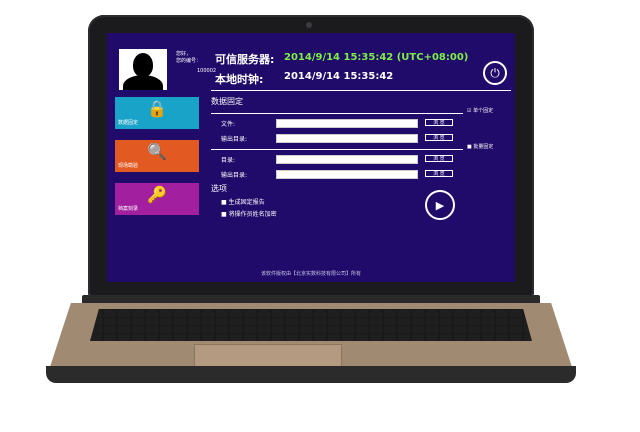  Describe the element at coordinates (157, 151) in the screenshot. I see `magnifier-icon: 🔍` at that location.